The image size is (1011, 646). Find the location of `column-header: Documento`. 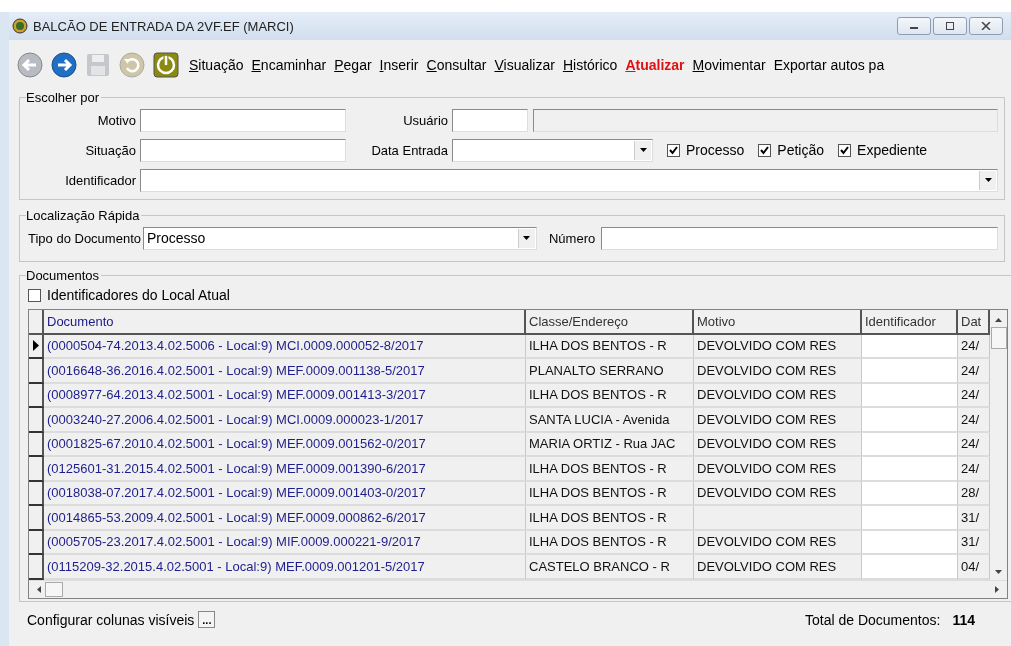

column-header: Documento is located at coordinates (285, 322).